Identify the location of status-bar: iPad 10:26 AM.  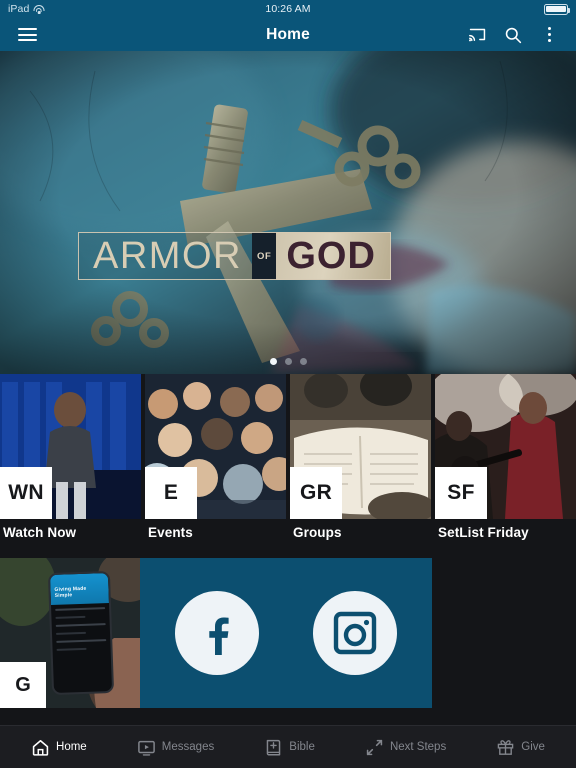
(288, 9).